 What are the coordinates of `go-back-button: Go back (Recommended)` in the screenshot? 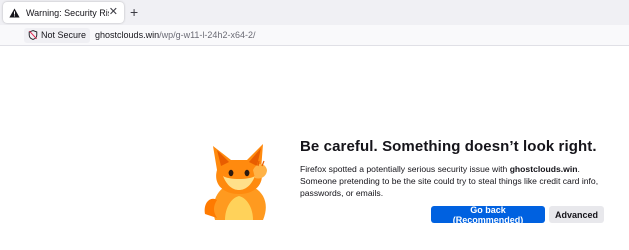 It's located at (488, 215).